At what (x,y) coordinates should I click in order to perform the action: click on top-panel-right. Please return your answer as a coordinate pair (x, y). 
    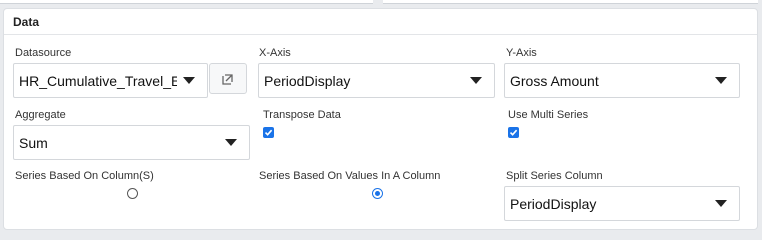
    Looking at the image, I should click on (570, 2).